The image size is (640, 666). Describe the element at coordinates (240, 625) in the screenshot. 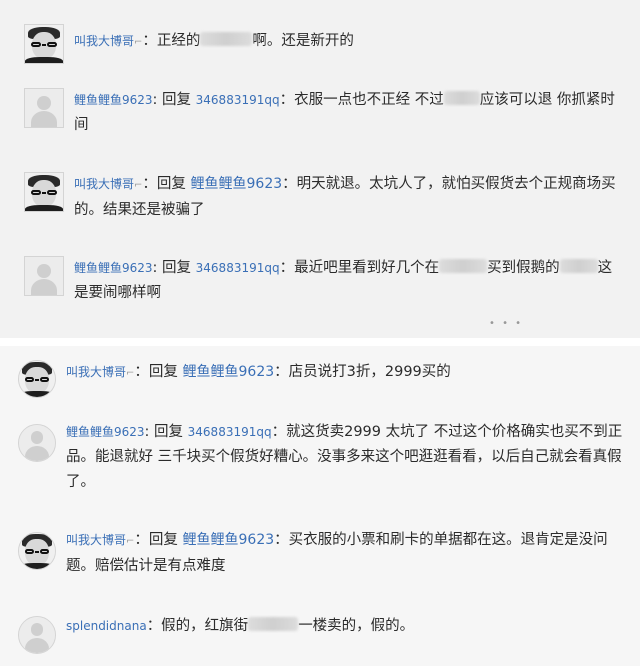

I see `comment-text: splendidnana：假的，红旗街 一楼卖的，假的。` at that location.